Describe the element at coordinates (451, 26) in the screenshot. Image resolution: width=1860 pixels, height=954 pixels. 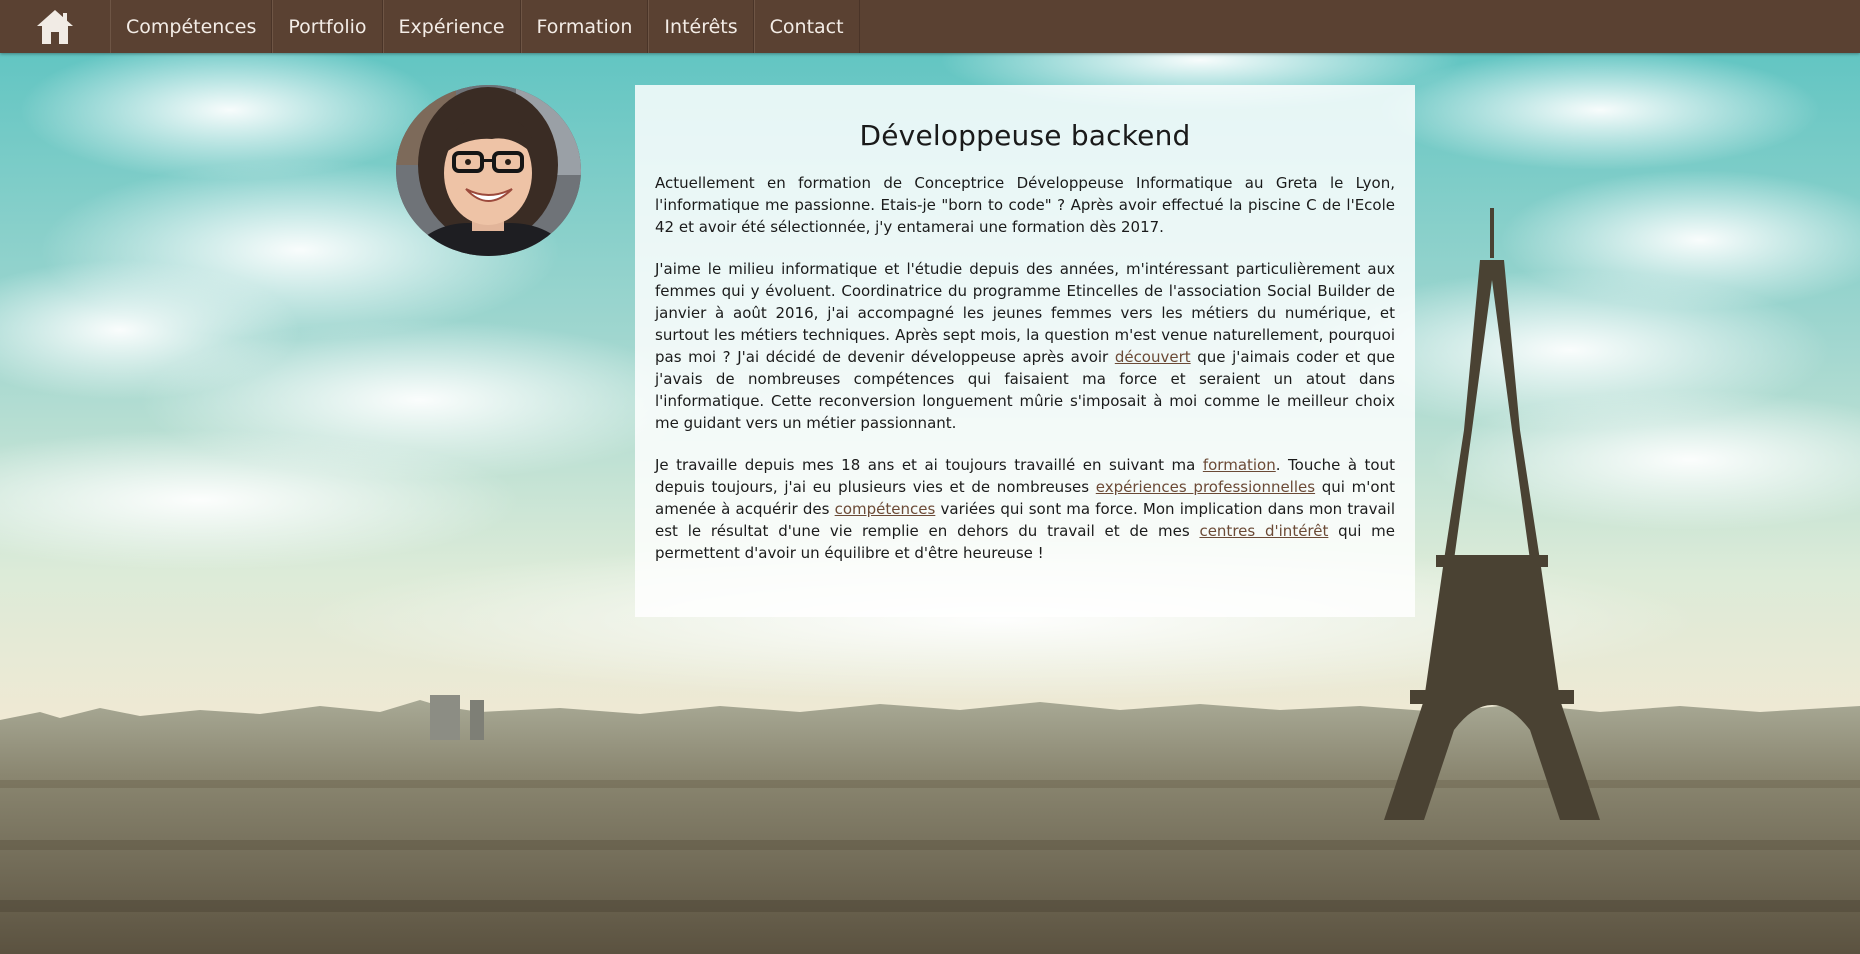
I see `nav-item-experience: Expérience` at that location.